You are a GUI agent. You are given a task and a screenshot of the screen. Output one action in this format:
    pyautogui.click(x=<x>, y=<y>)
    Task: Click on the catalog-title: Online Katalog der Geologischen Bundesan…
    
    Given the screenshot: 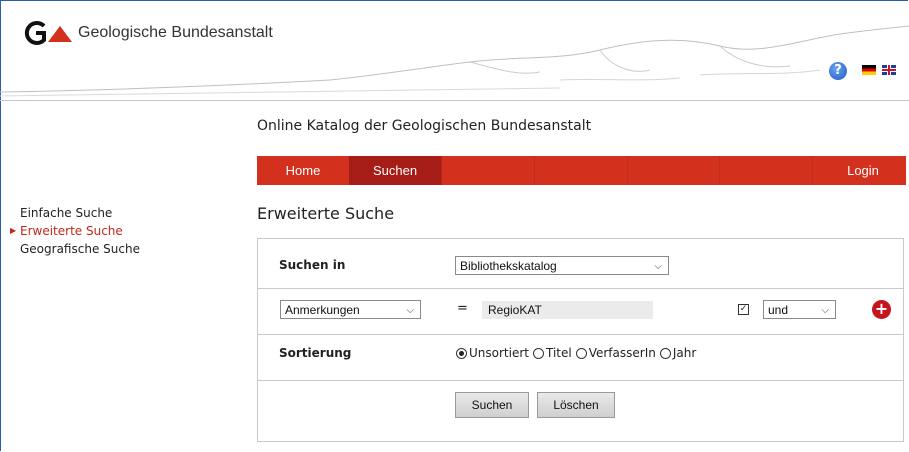 What is the action you would take?
    pyautogui.click(x=424, y=126)
    